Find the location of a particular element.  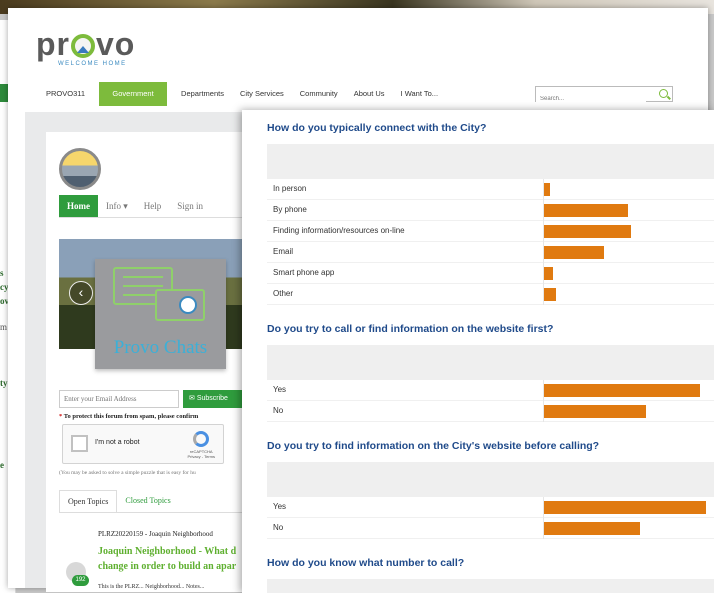

forum-tab-info: Info ▾ is located at coordinates (117, 206).